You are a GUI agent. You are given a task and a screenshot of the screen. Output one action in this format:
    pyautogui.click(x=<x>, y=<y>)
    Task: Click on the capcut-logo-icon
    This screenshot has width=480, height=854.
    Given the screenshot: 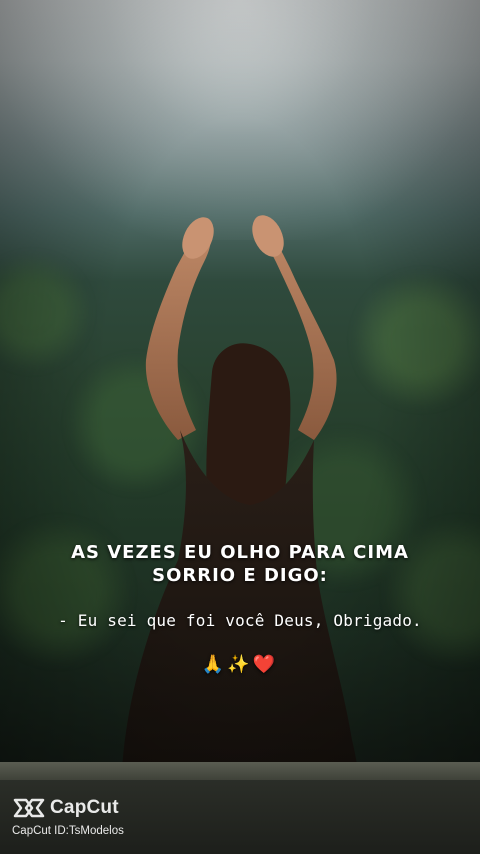 What is the action you would take?
    pyautogui.click(x=29, y=808)
    